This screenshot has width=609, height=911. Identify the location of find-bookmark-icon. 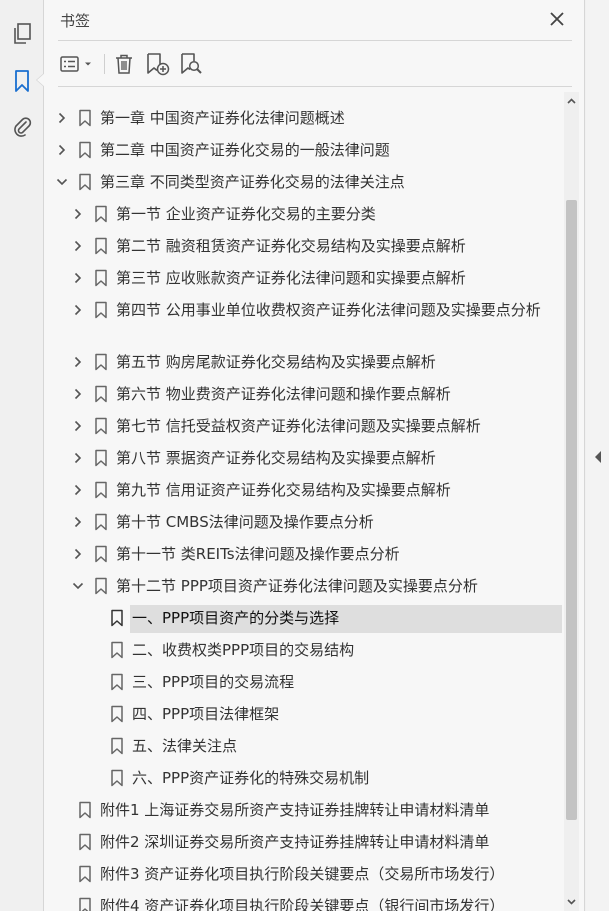
(191, 63).